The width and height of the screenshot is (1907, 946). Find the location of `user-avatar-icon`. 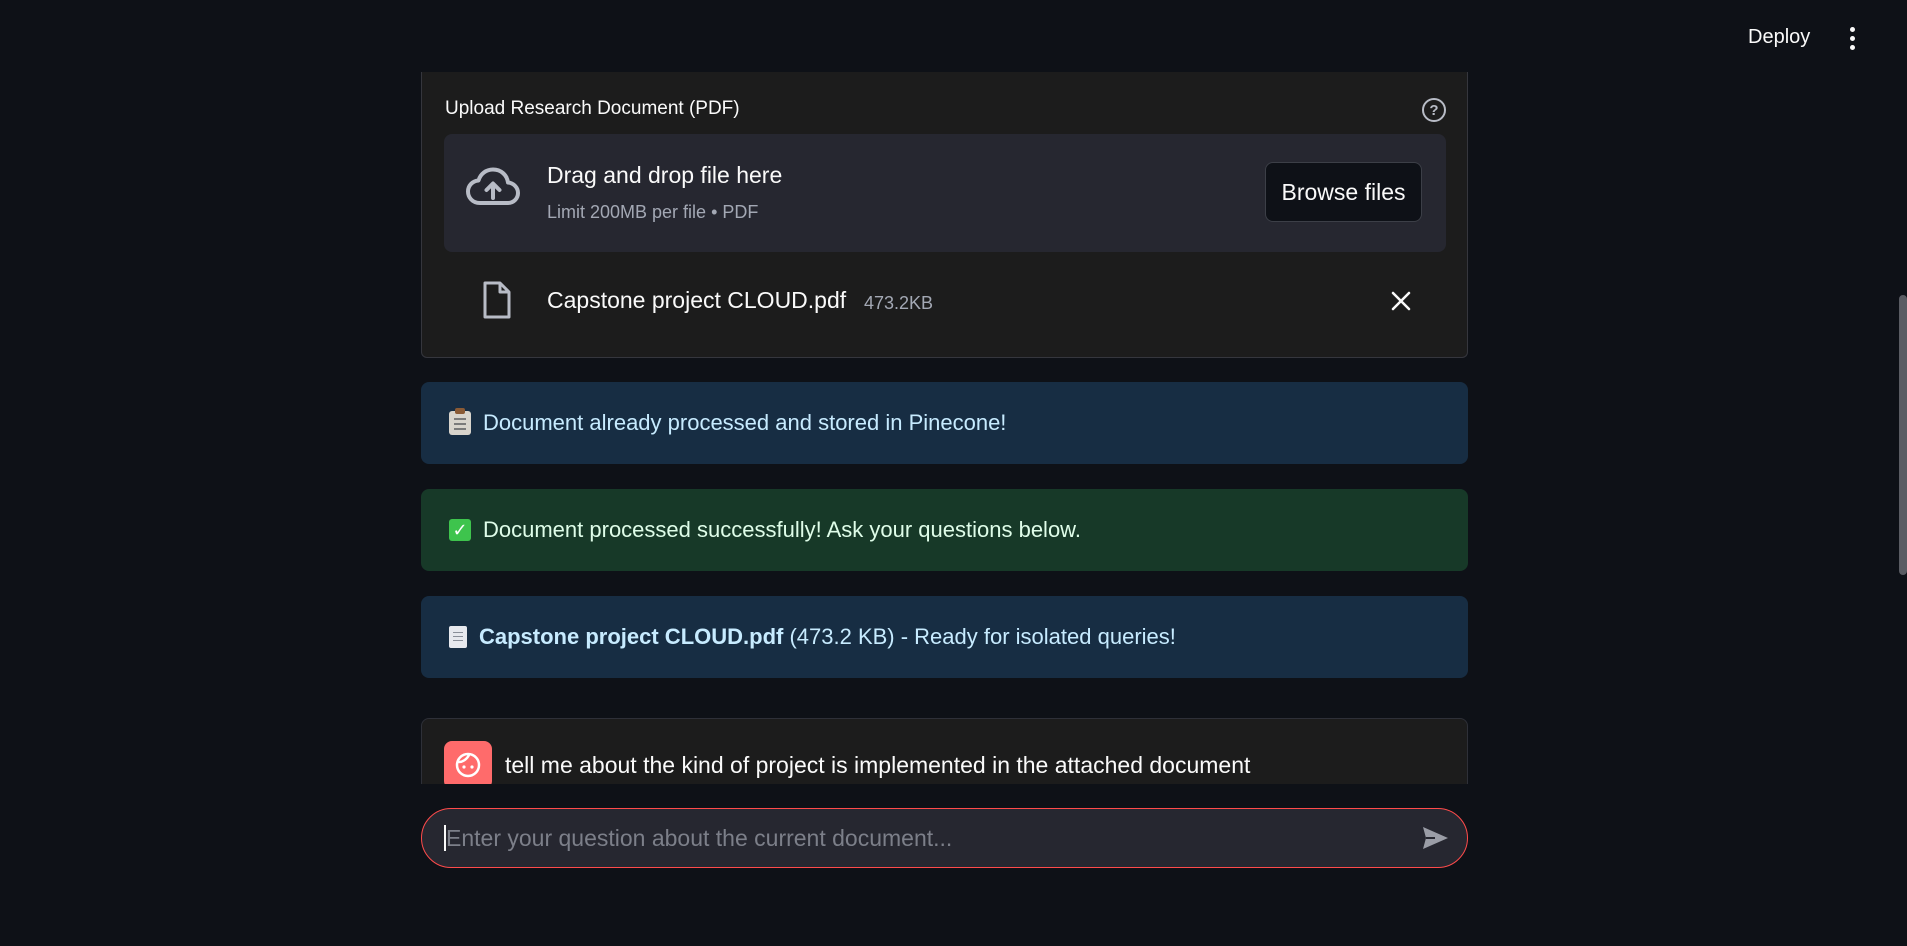

user-avatar-icon is located at coordinates (468, 762).